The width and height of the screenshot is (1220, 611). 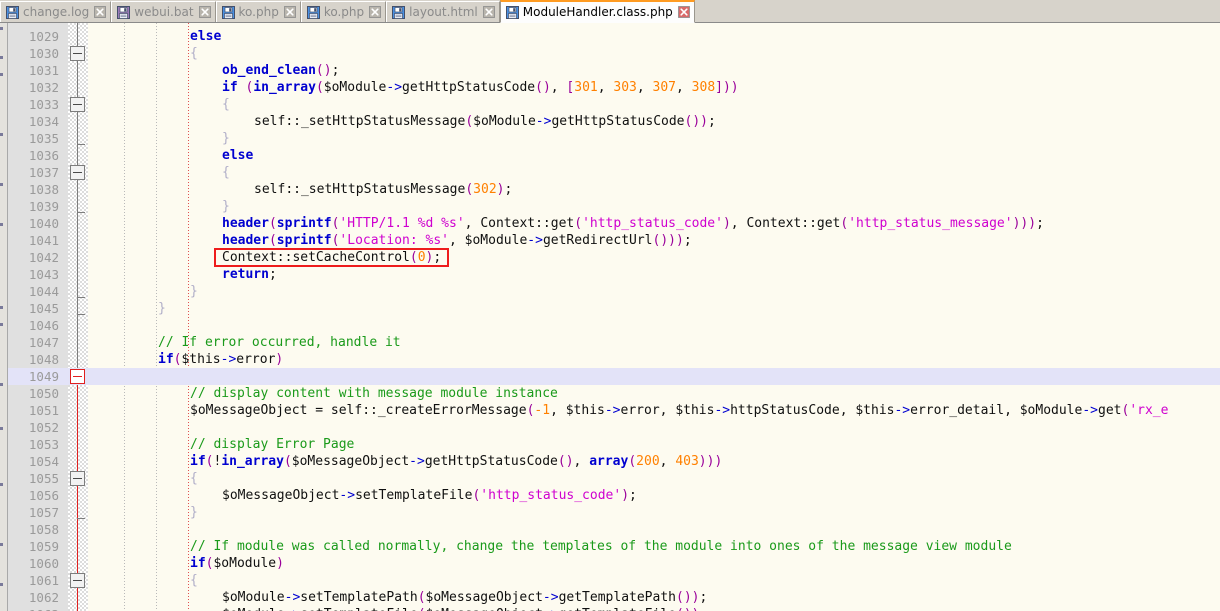 I want to click on token: array, so click(x=609, y=461).